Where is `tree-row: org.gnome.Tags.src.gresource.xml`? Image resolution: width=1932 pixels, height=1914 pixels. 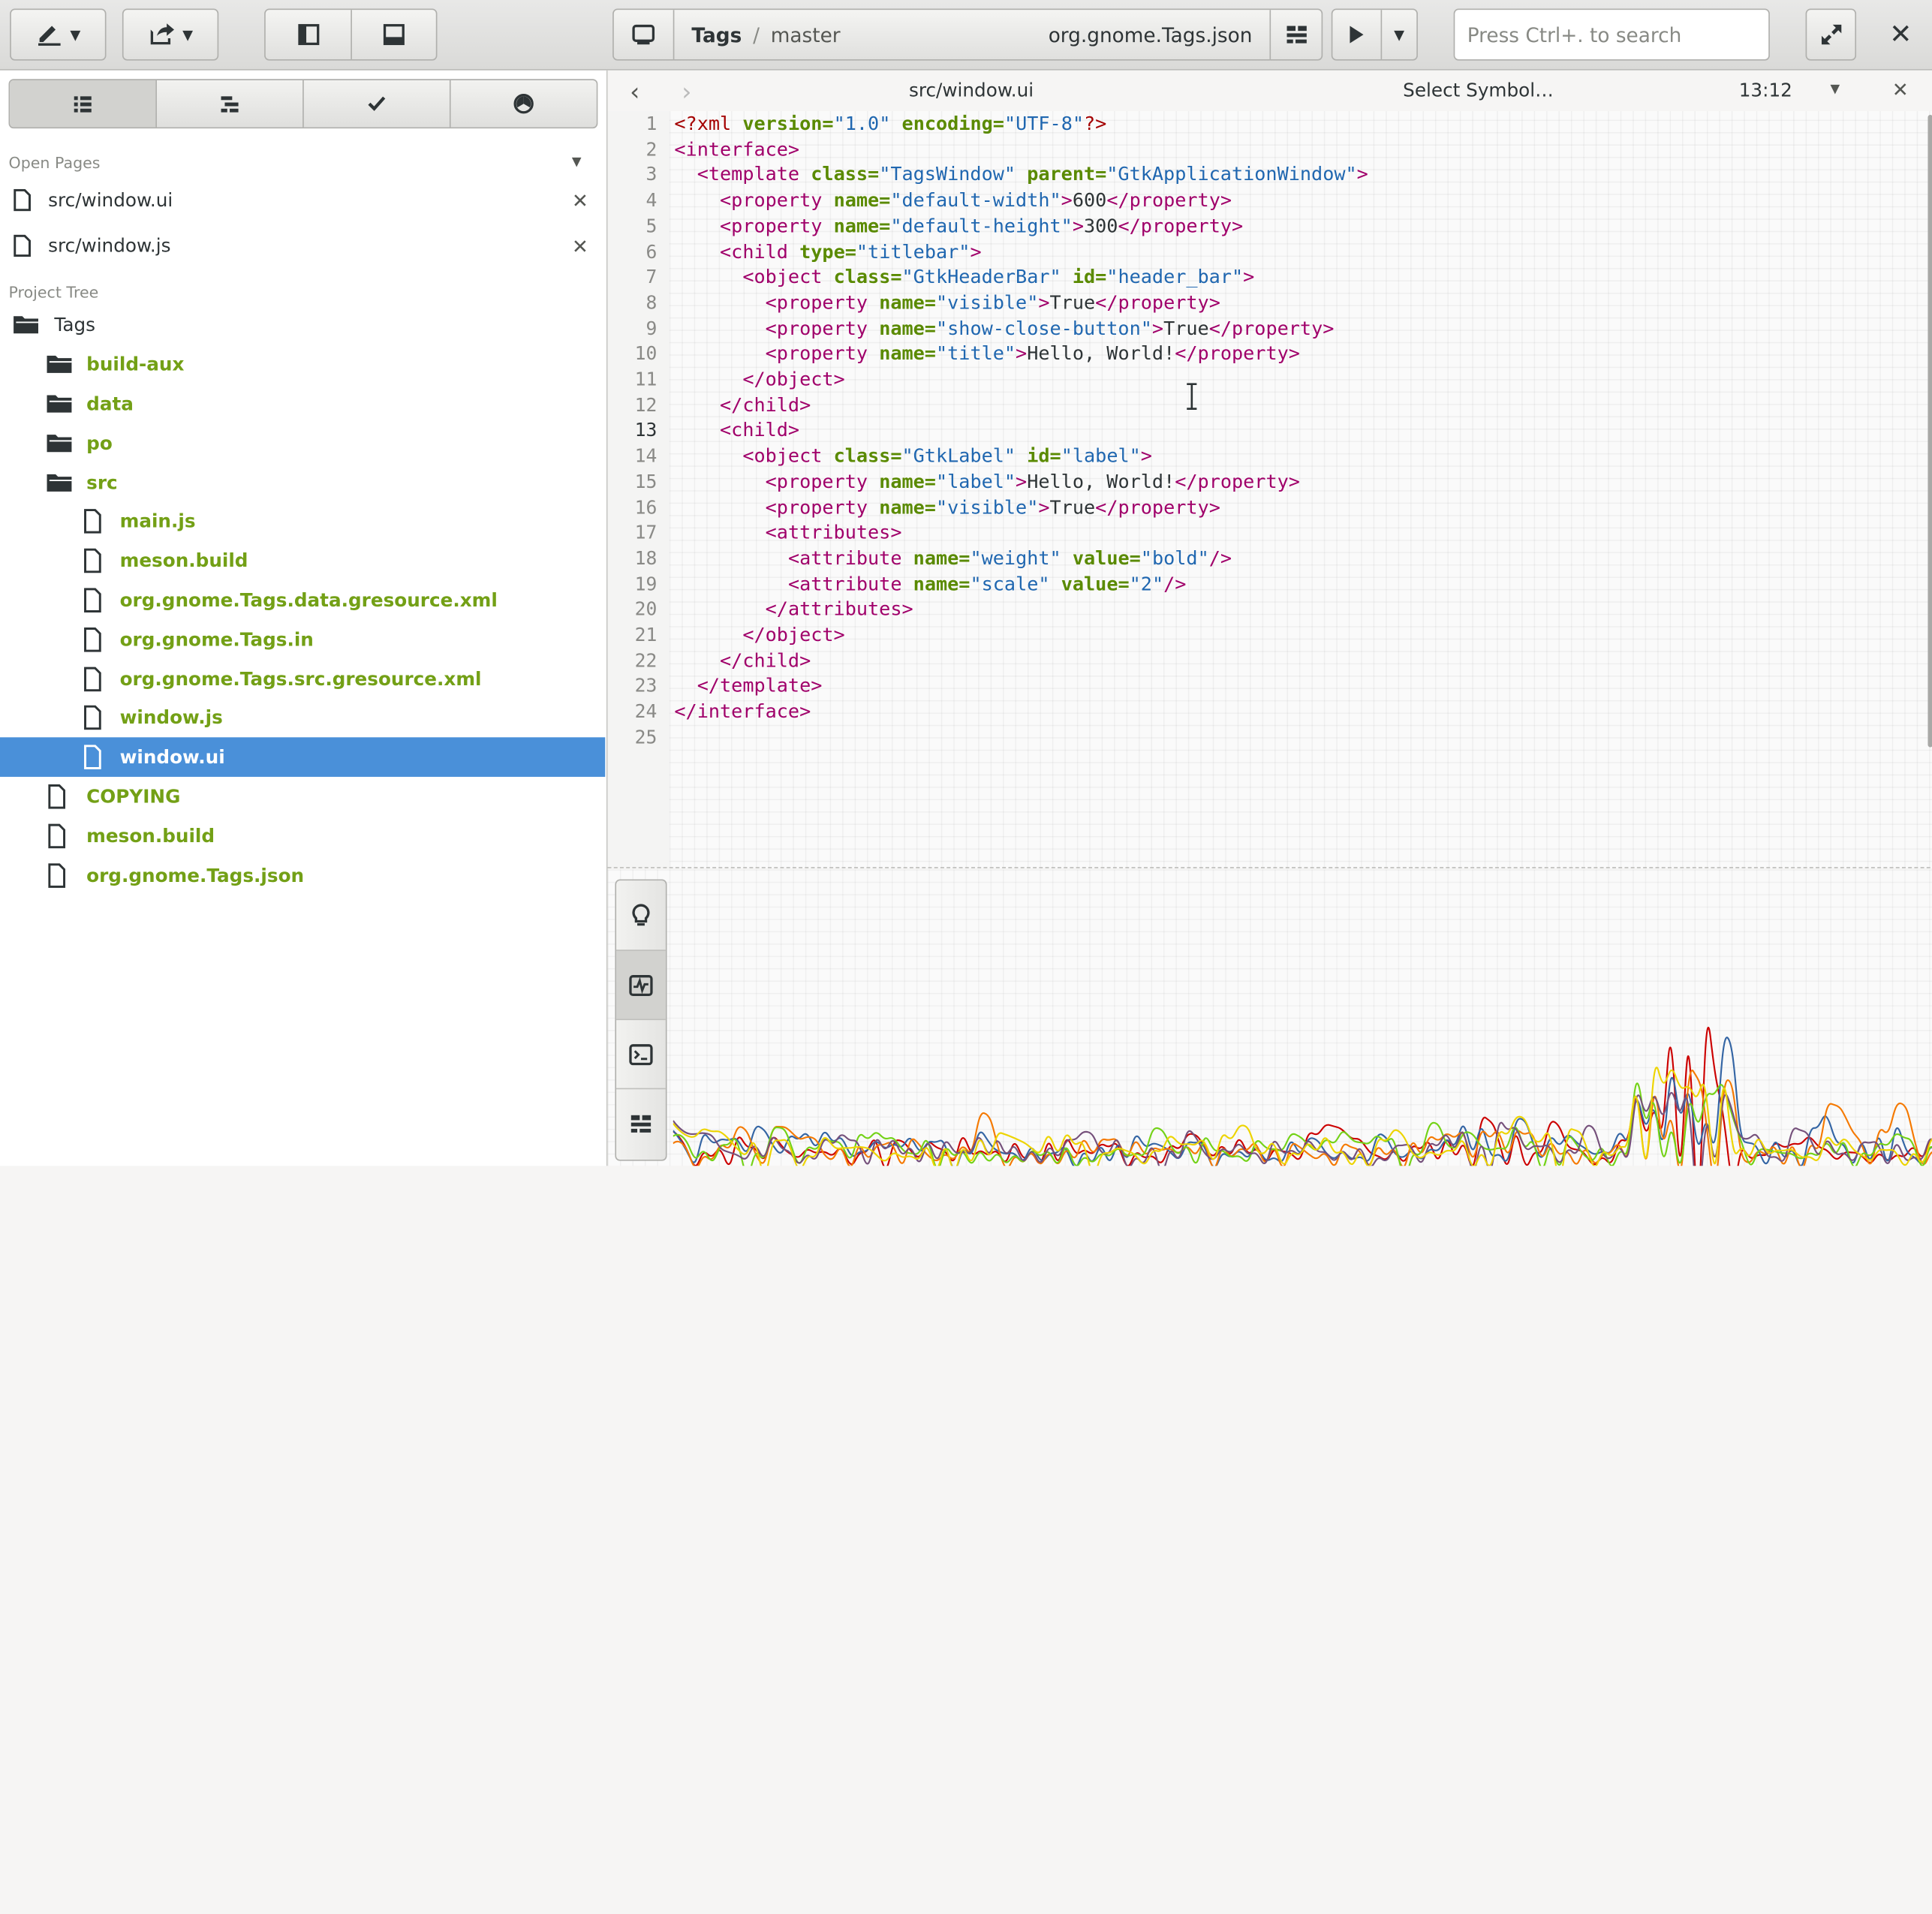 tree-row: org.gnome.Tags.src.gresource.xml is located at coordinates (302, 680).